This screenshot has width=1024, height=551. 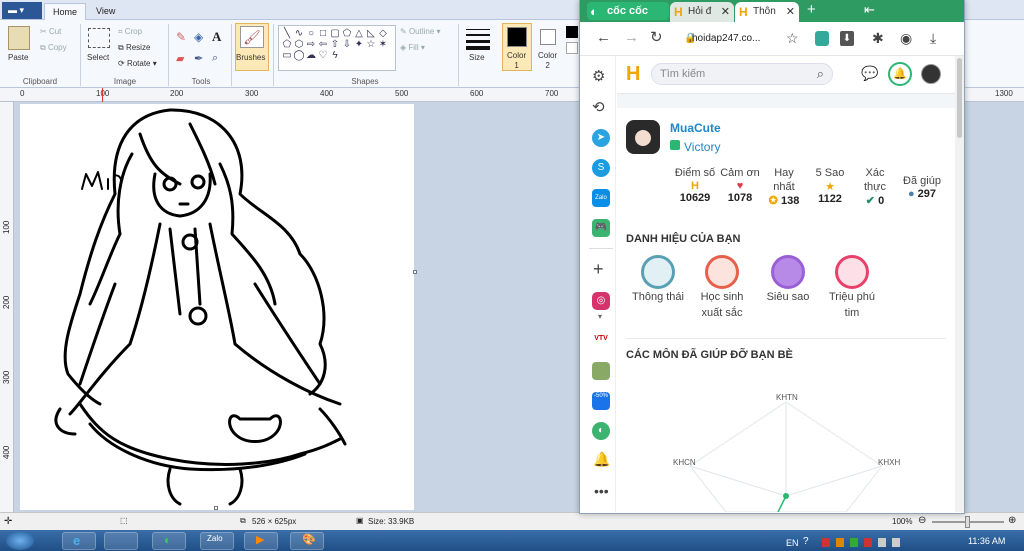 What do you see at coordinates (18, 57) in the screenshot?
I see `paste-button: Paste` at bounding box center [18, 57].